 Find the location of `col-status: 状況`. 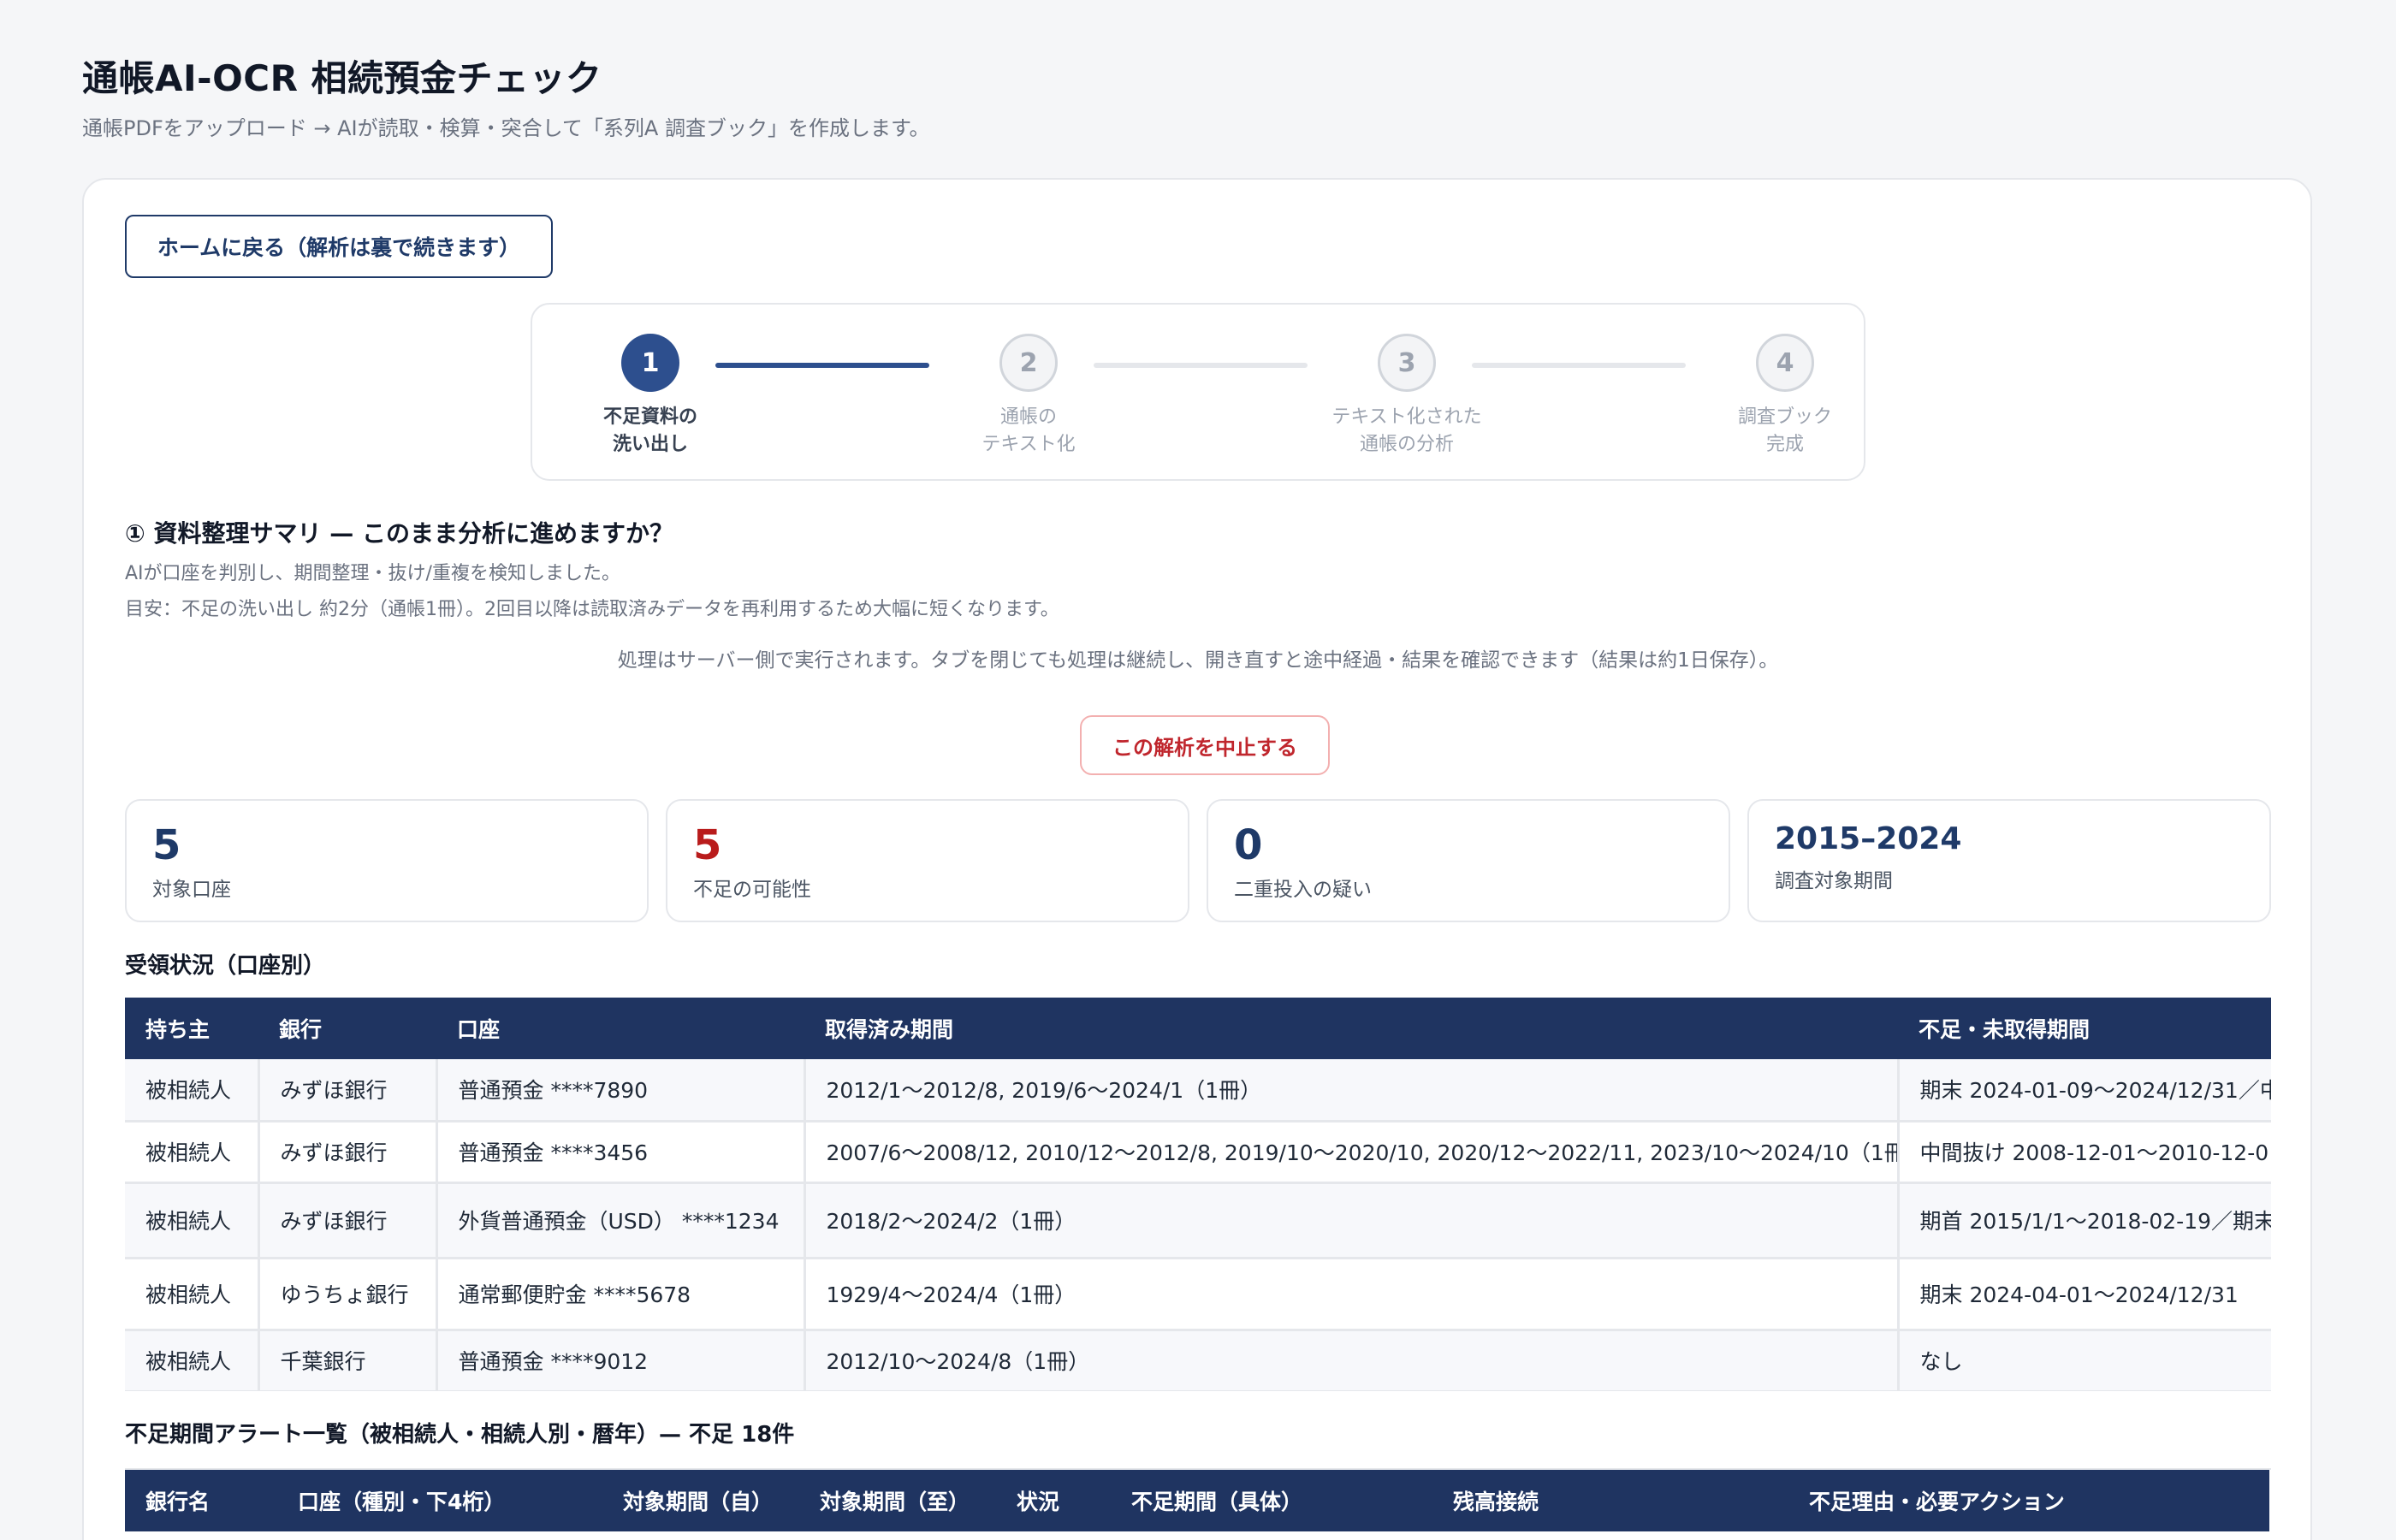

col-status: 状況 is located at coordinates (1053, 1500).